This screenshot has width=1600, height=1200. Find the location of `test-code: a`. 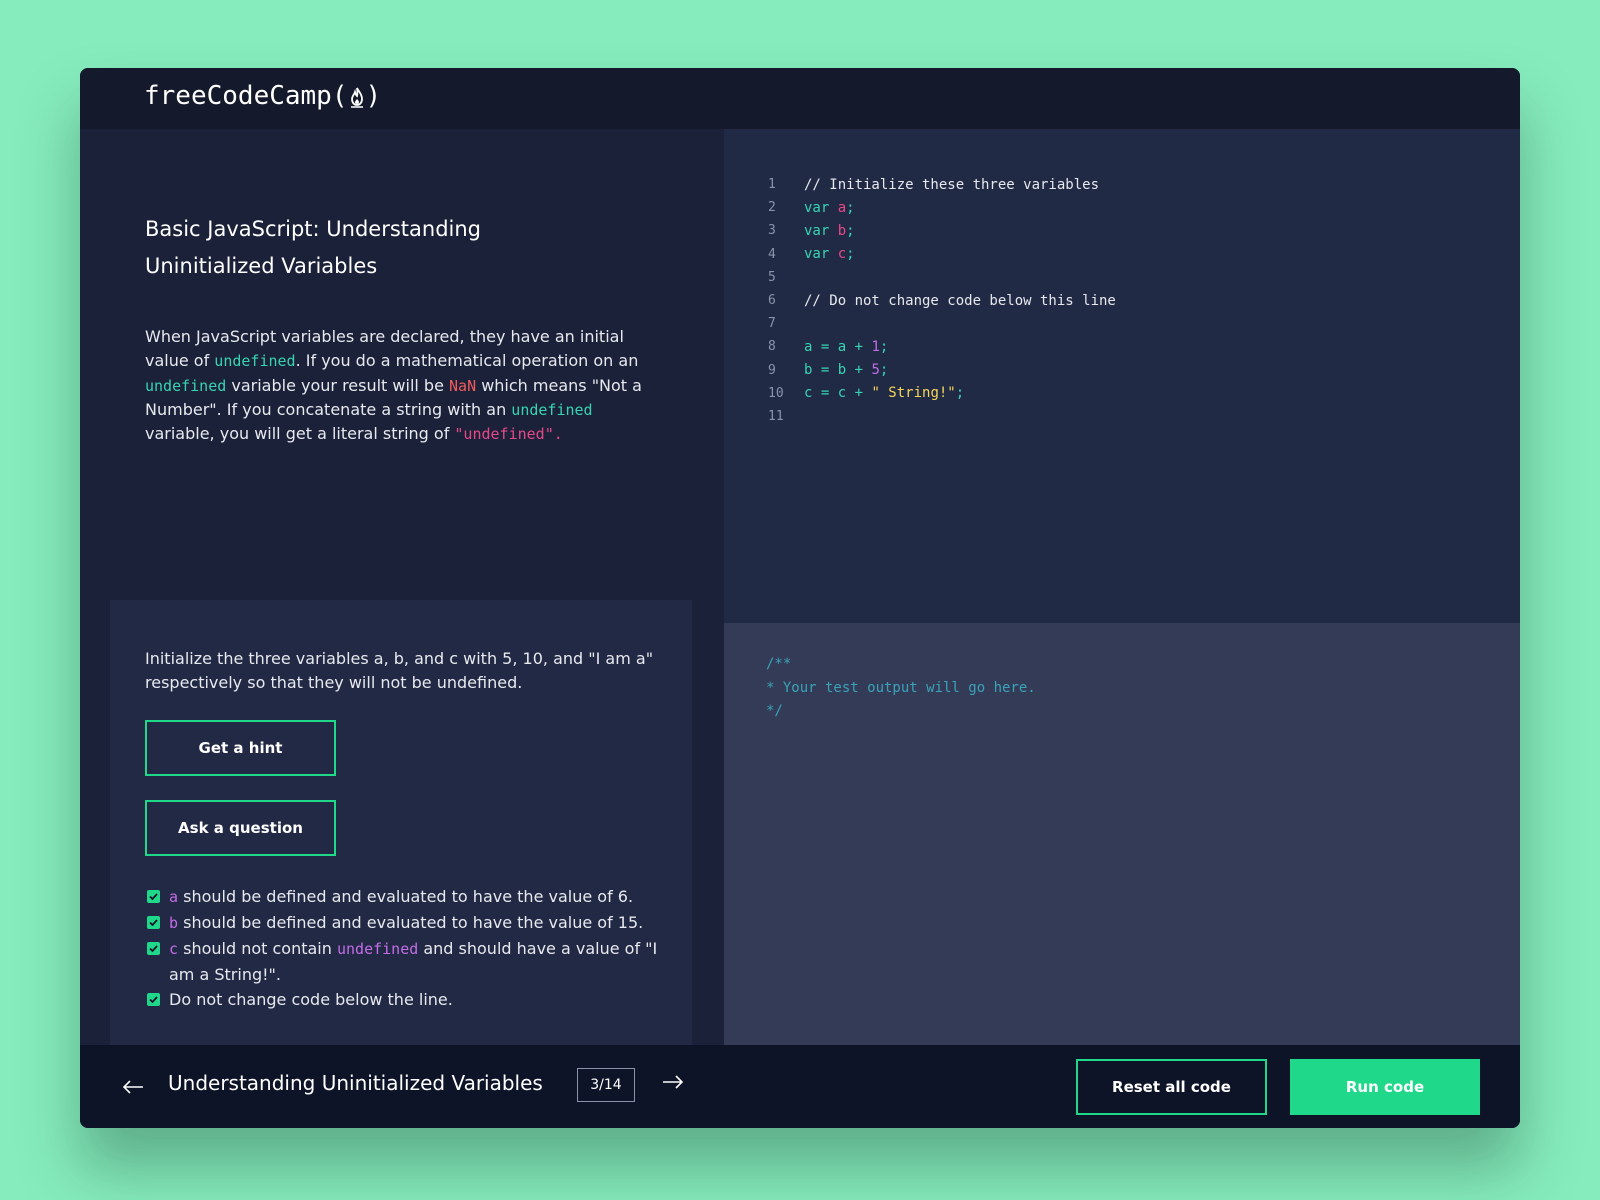

test-code: a is located at coordinates (174, 897).